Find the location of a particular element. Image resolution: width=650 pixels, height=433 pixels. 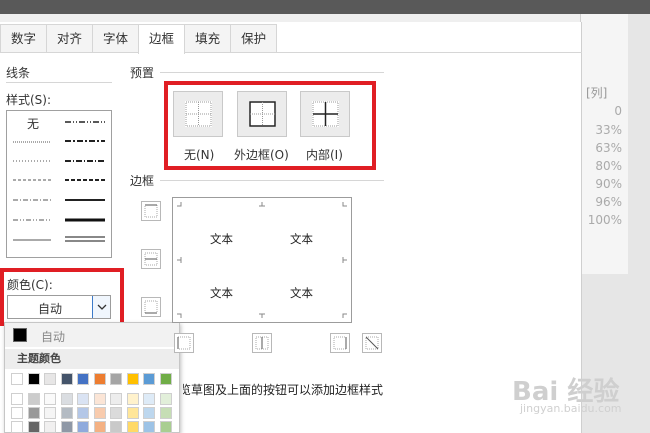

preset-none-label: 无(N) is located at coordinates (199, 155).